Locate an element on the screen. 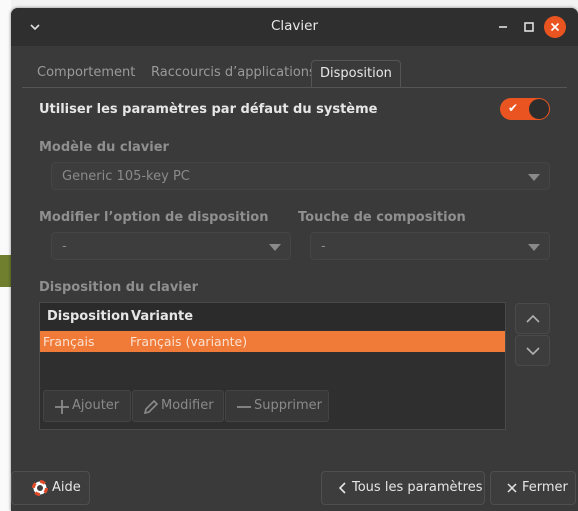 This screenshot has width=578, height=511. remove-layout-label: Supprimer is located at coordinates (288, 405).